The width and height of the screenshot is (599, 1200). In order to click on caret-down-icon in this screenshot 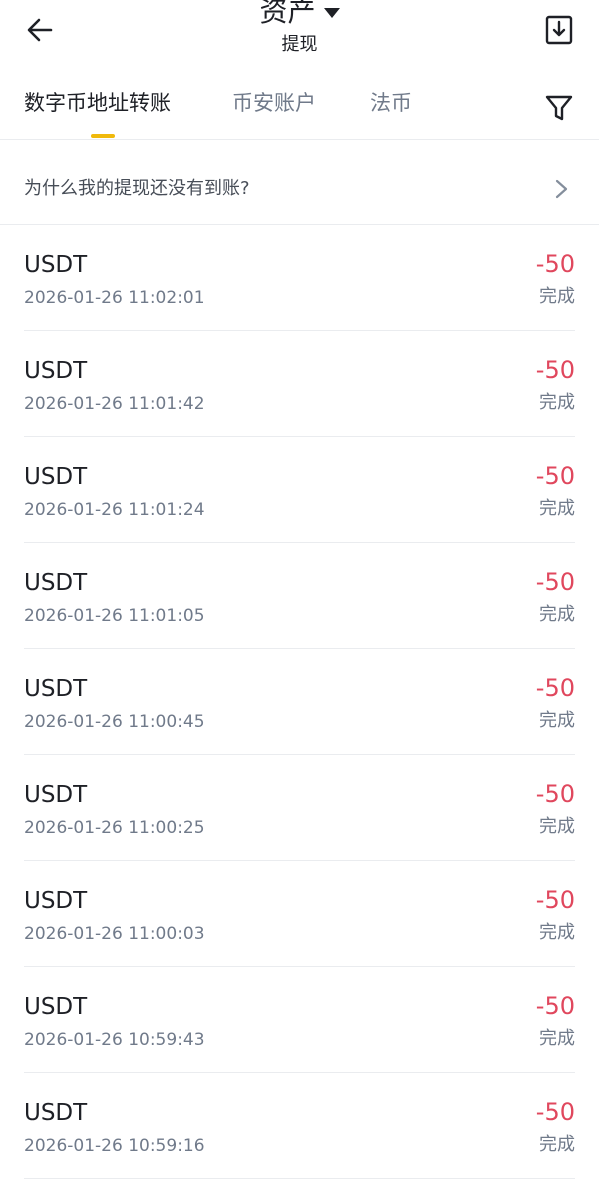, I will do `click(331, 13)`.